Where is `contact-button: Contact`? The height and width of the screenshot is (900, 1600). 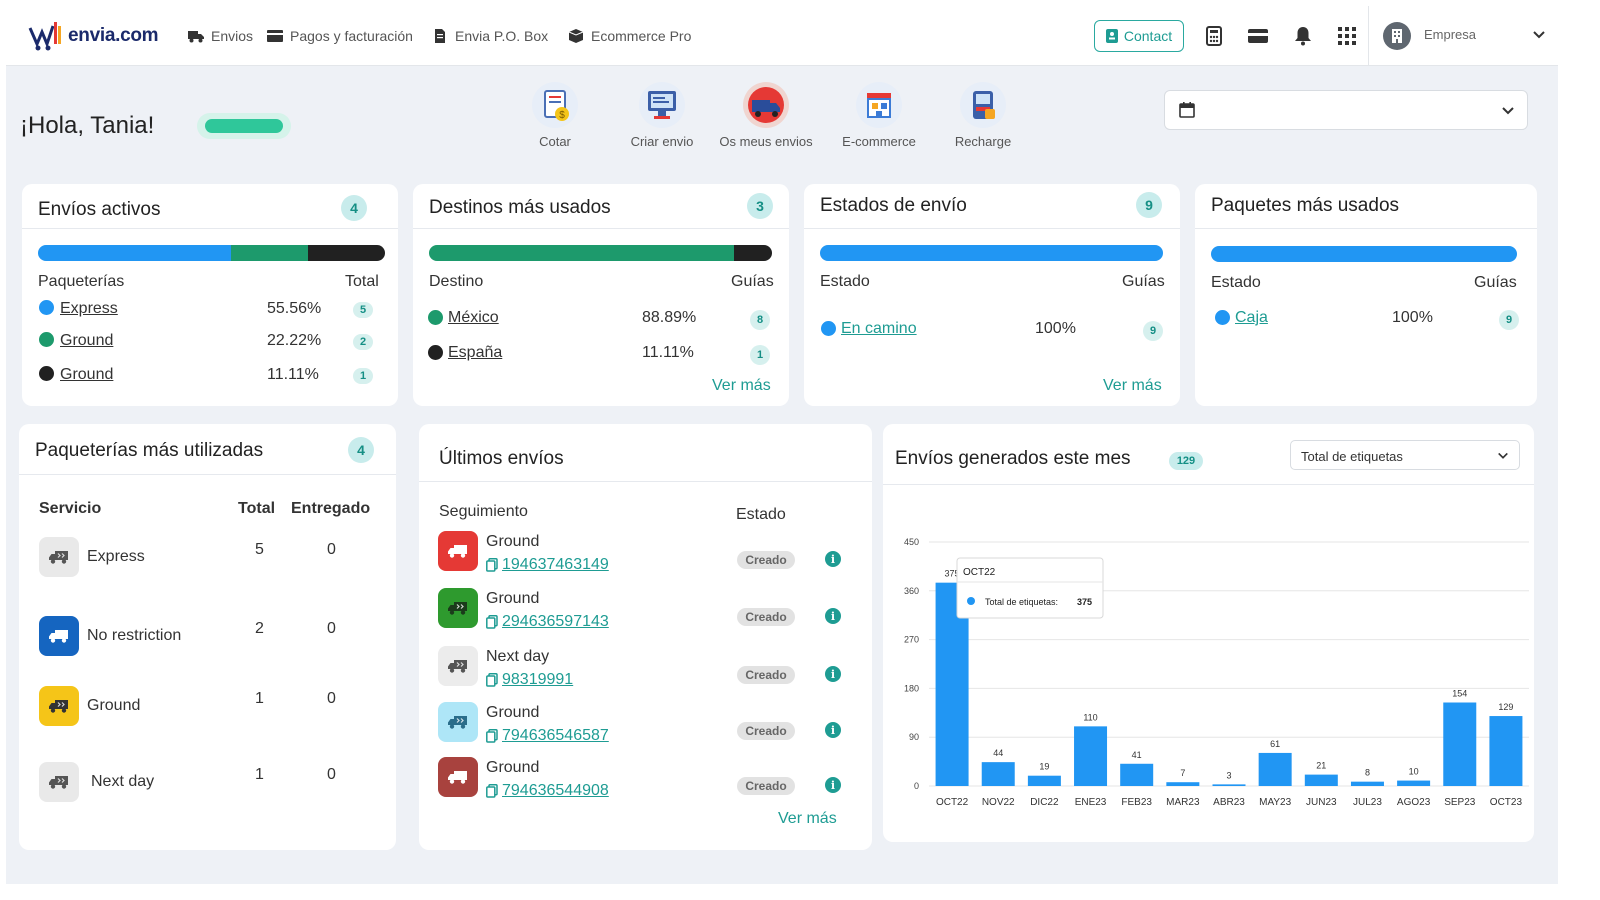 contact-button: Contact is located at coordinates (1139, 36).